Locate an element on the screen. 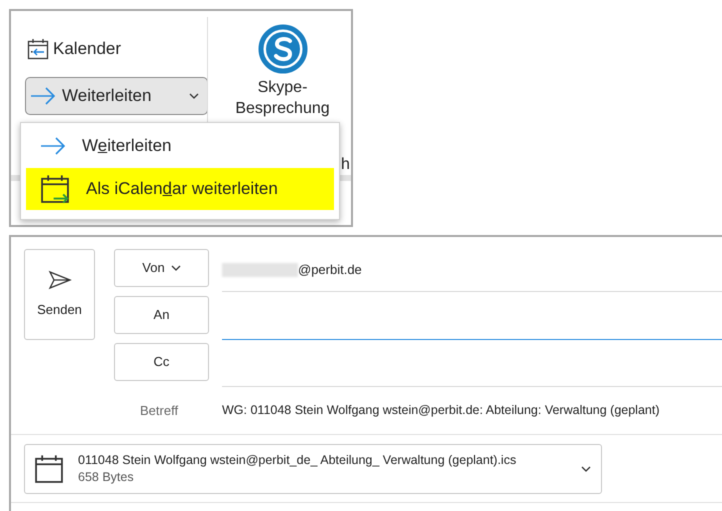  calendar-button: Kalender is located at coordinates (74, 49).